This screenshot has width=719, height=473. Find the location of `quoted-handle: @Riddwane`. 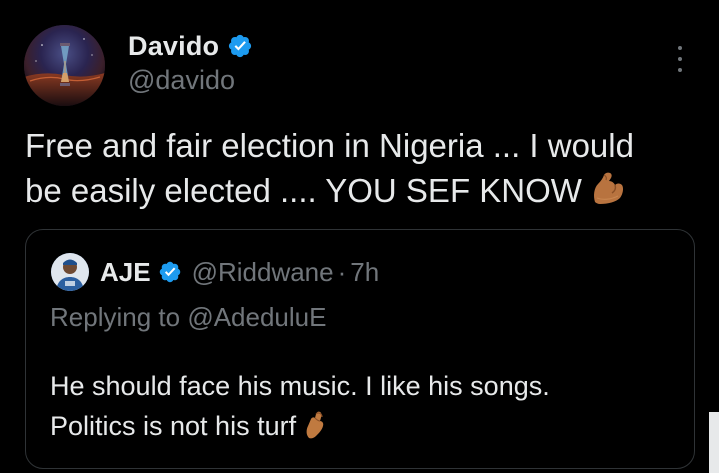

quoted-handle: @Riddwane is located at coordinates (263, 272).